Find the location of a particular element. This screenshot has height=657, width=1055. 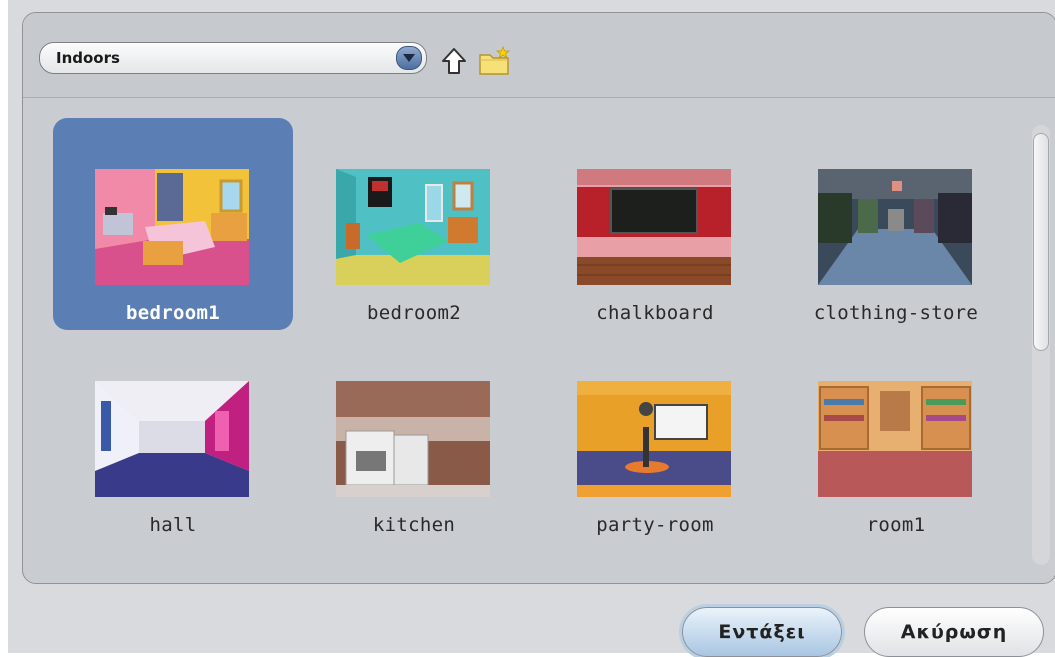

backdrop-tile-bedroom2: bedroom2 is located at coordinates (414, 224).